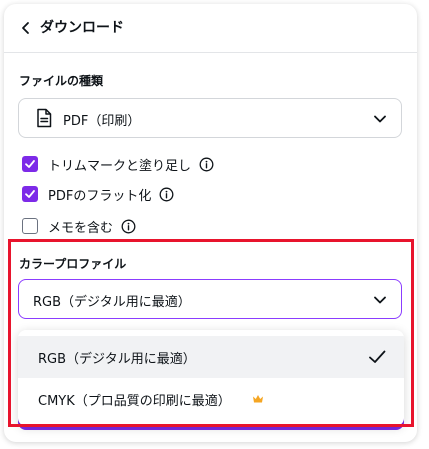 This screenshot has width=429, height=449. What do you see at coordinates (30, 226) in the screenshot?
I see `include-notes-checkbox` at bounding box center [30, 226].